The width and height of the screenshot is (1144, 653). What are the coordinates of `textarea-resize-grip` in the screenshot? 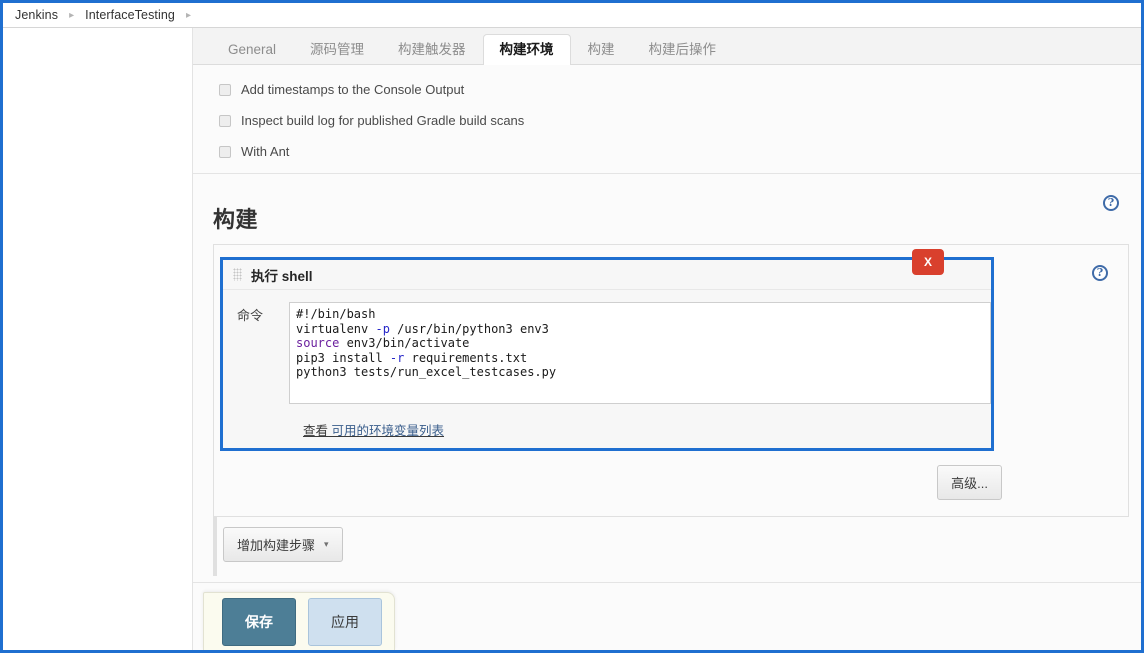 It's located at (640, 403).